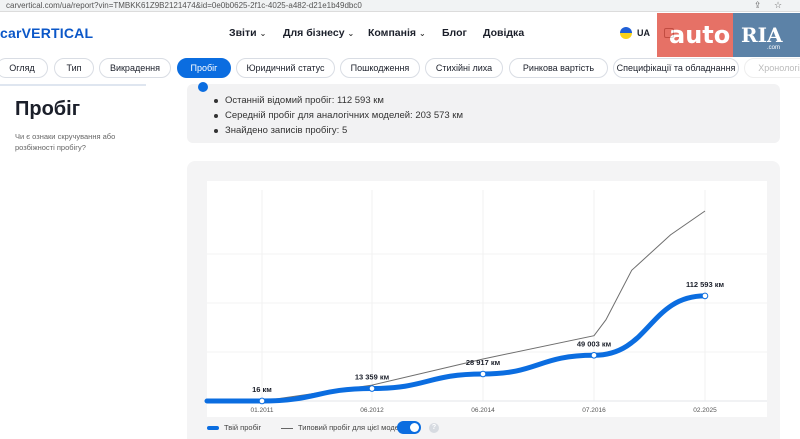 Image resolution: width=800 pixels, height=439 pixels. Describe the element at coordinates (287, 428) in the screenshot. I see `legend-swatch-typical` at that location.